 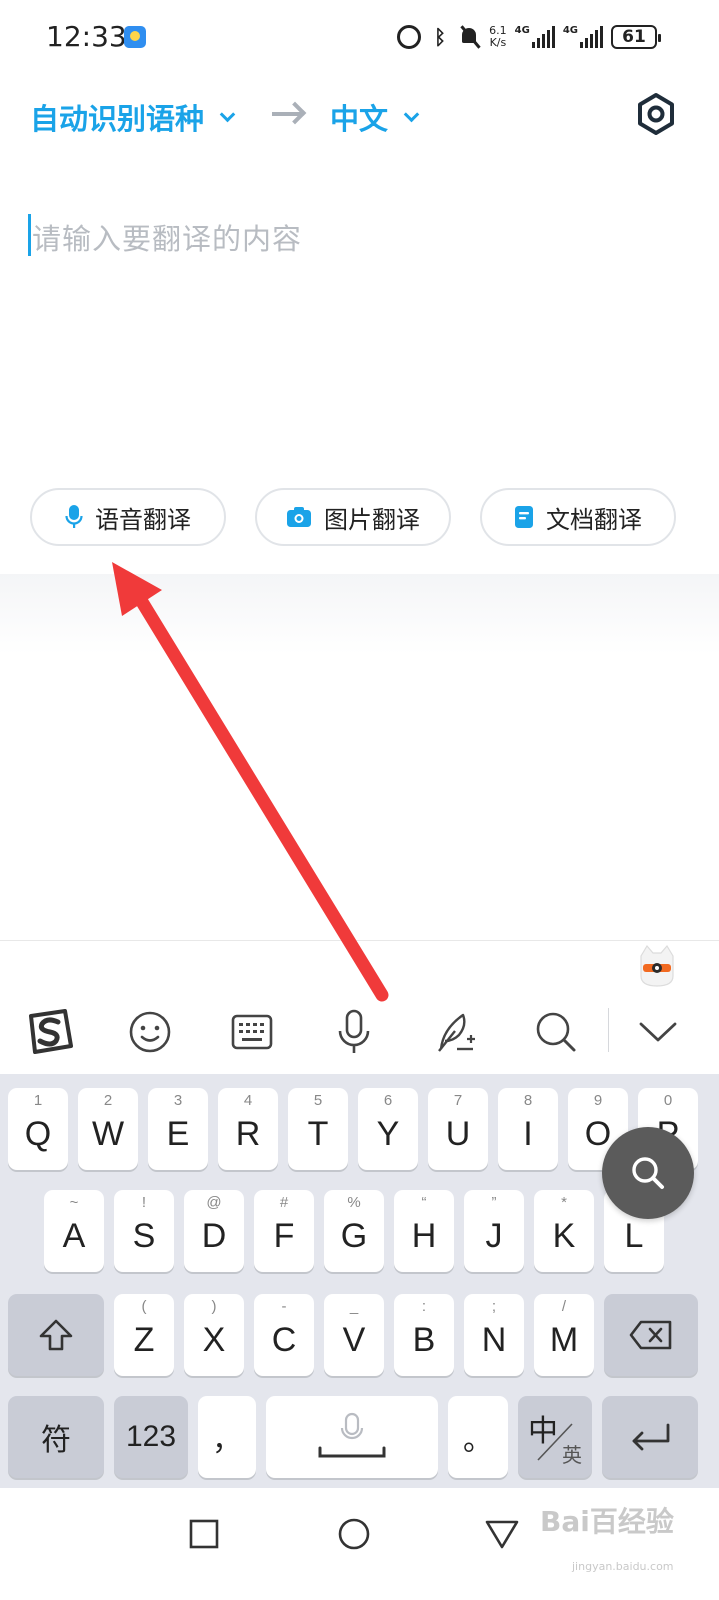 I want to click on key-t: 5T, so click(x=318, y=1129).